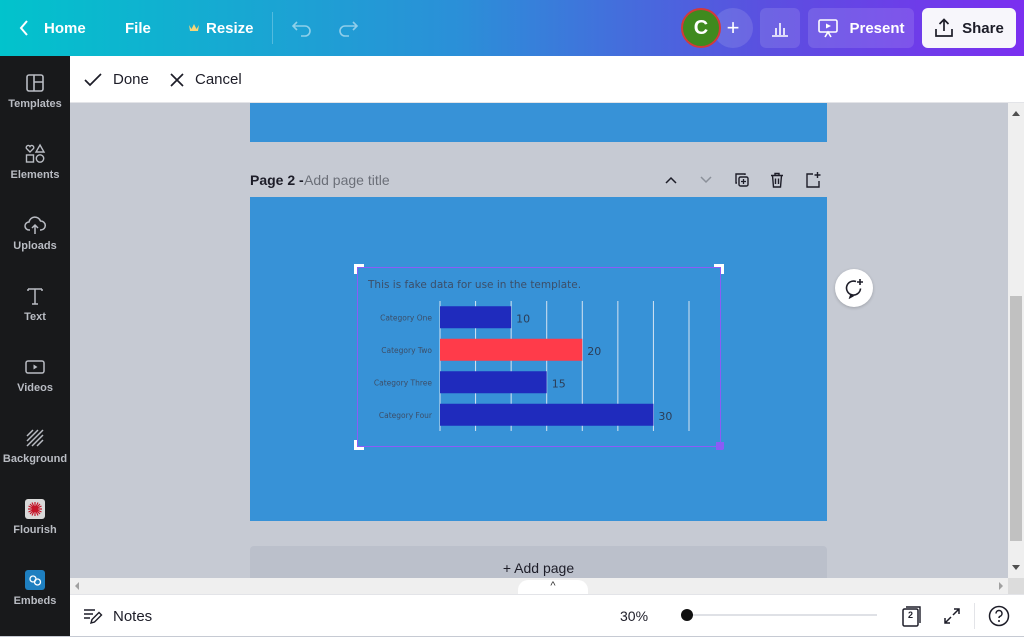  I want to click on comment-add-icon, so click(854, 289).